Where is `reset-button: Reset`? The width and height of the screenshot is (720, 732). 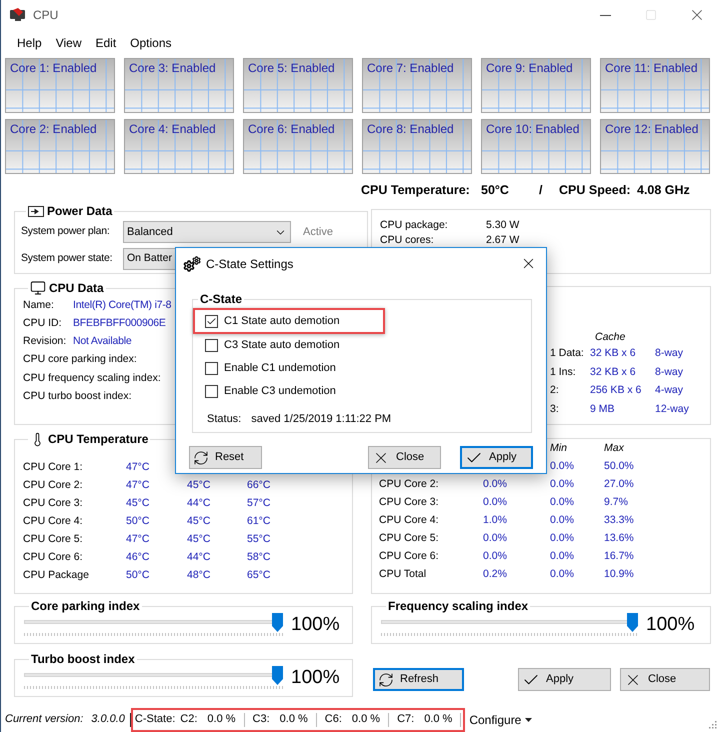 reset-button: Reset is located at coordinates (225, 457).